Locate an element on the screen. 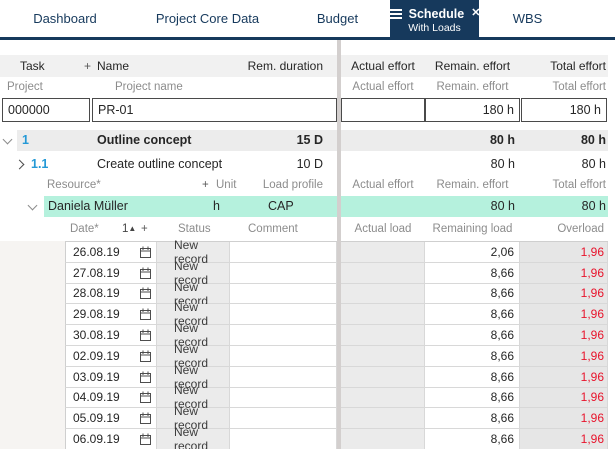  date-cell: 04.09.19 is located at coordinates (111, 398).